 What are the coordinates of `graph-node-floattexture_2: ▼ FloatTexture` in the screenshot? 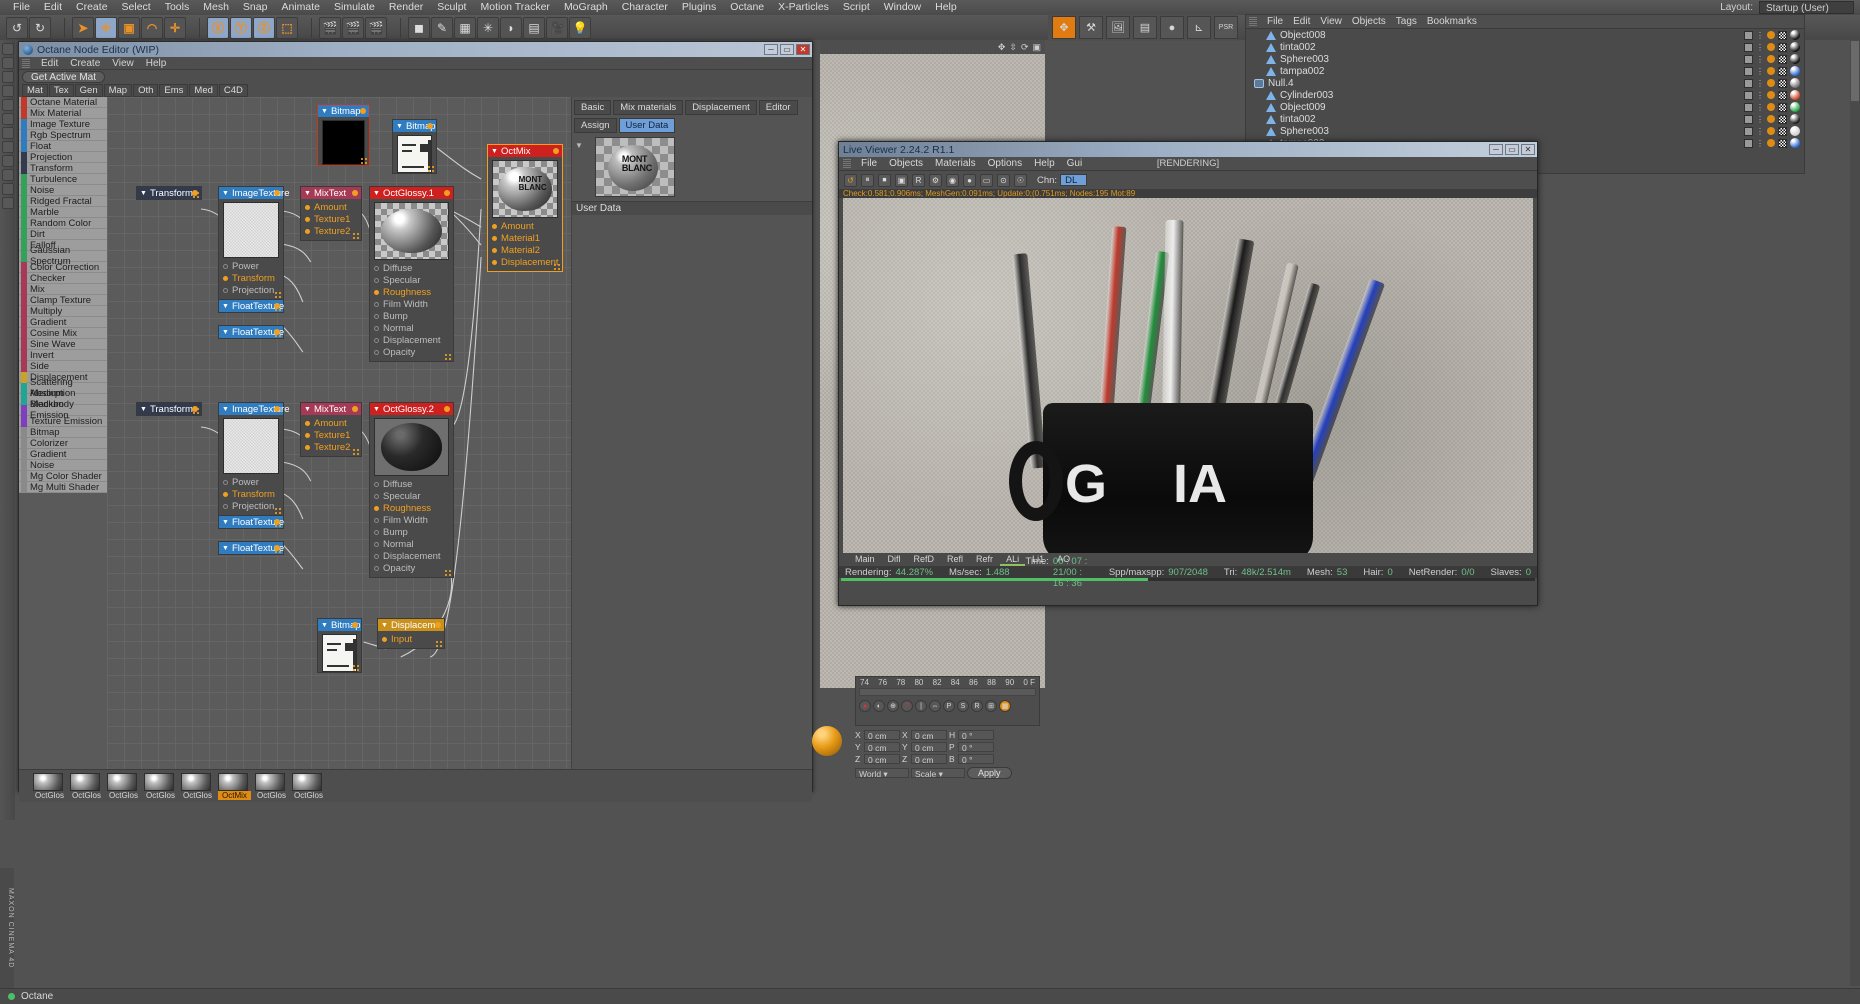 It's located at (251, 332).